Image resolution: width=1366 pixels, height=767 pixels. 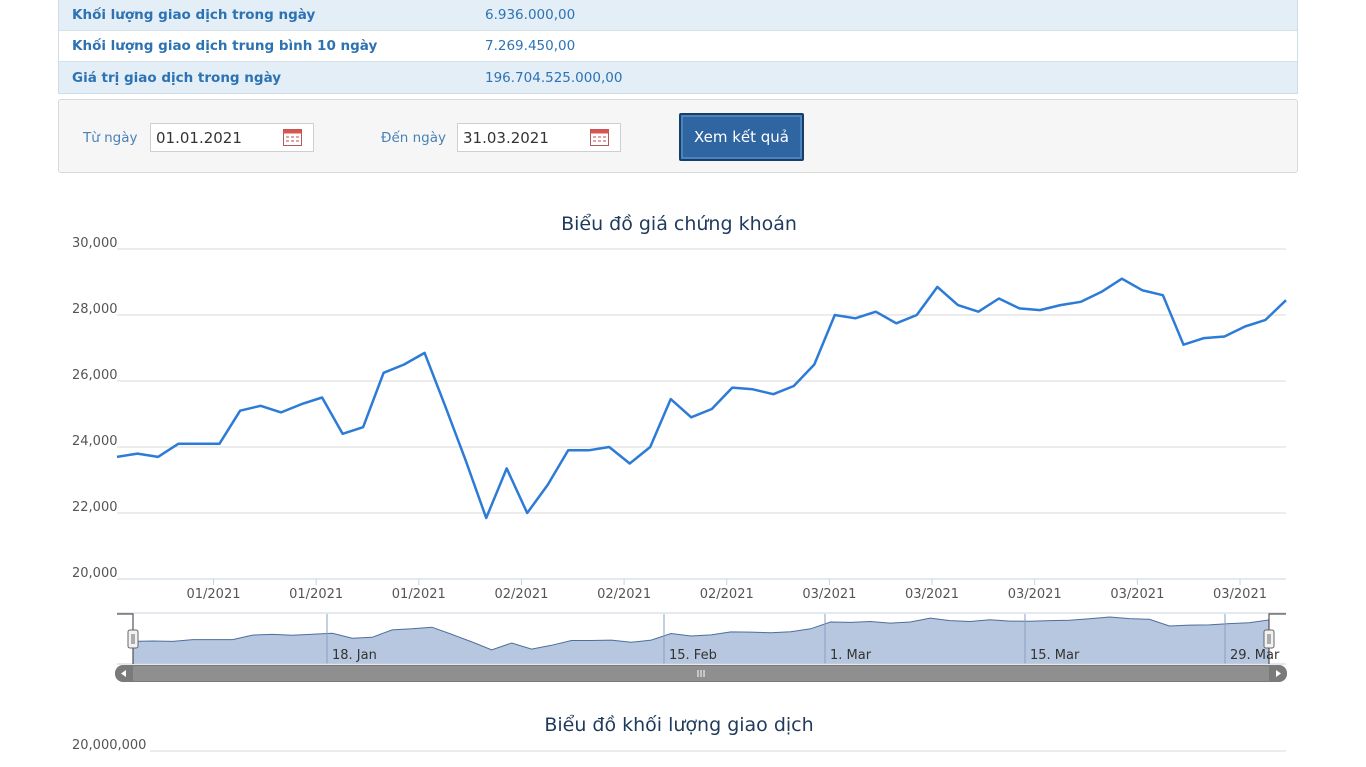 What do you see at coordinates (679, 224) in the screenshot?
I see `chart-title: Biểu đồ giá chứng khoán` at bounding box center [679, 224].